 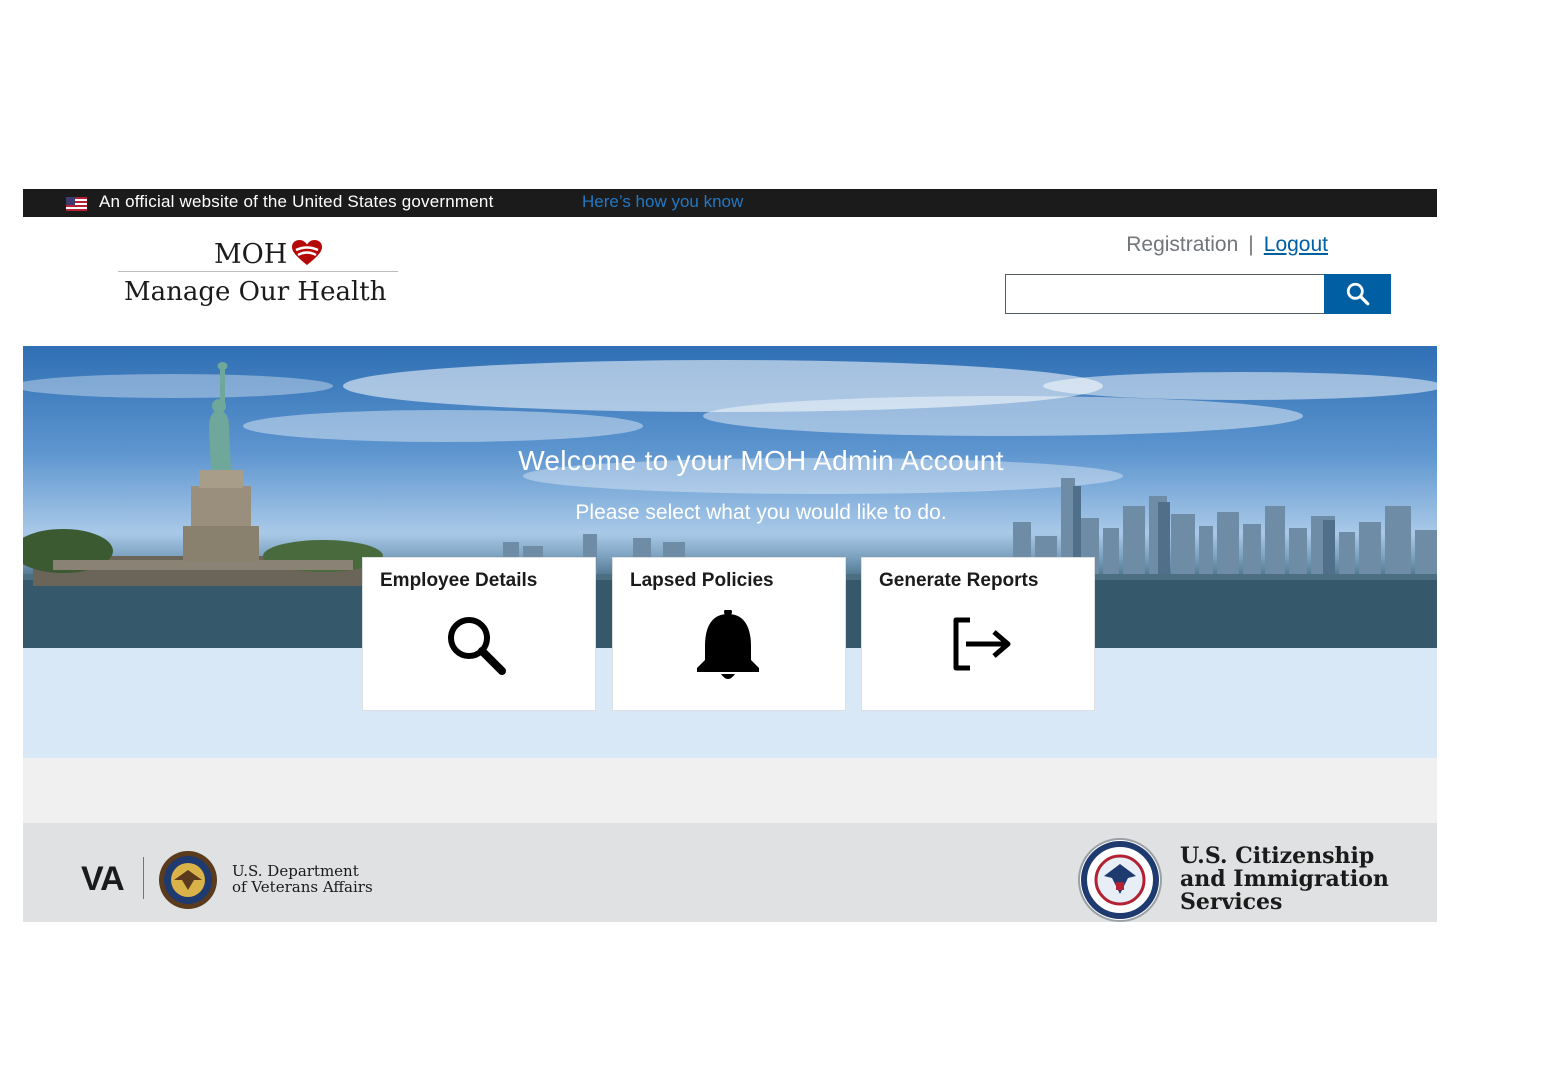 I want to click on registration-link: Registration, so click(x=1182, y=245).